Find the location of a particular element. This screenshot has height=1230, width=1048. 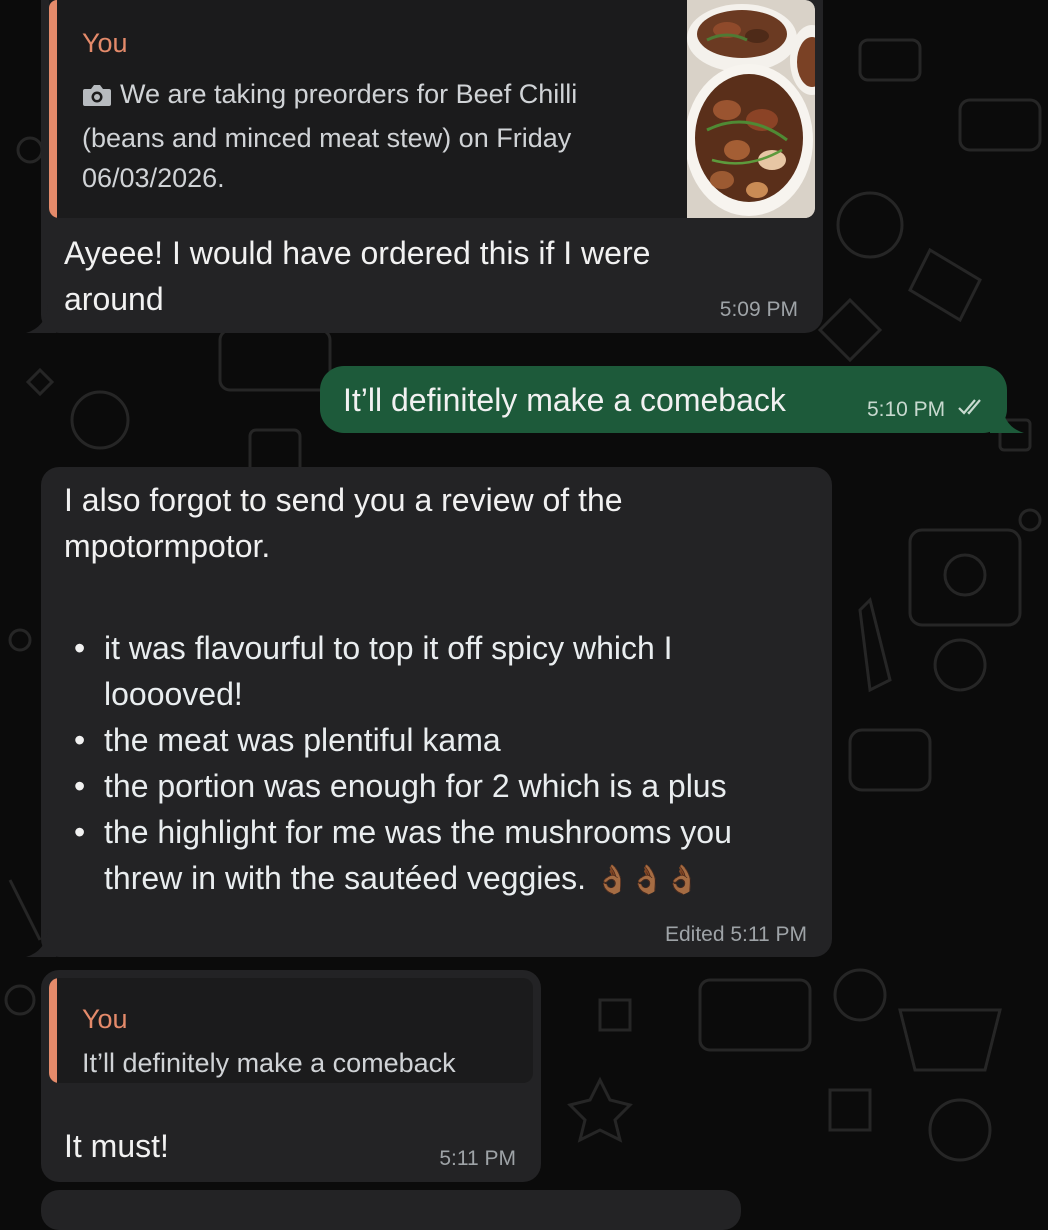

message-text: It must! is located at coordinates (116, 1146).